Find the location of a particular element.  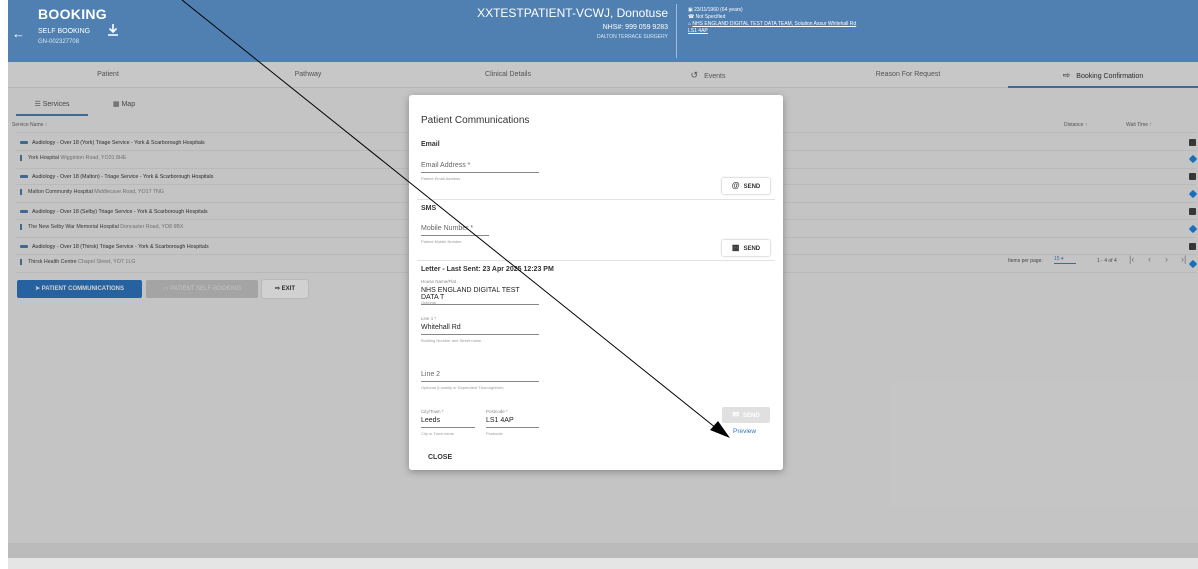

page-subtitle: SELF BOOKING is located at coordinates (64, 31).